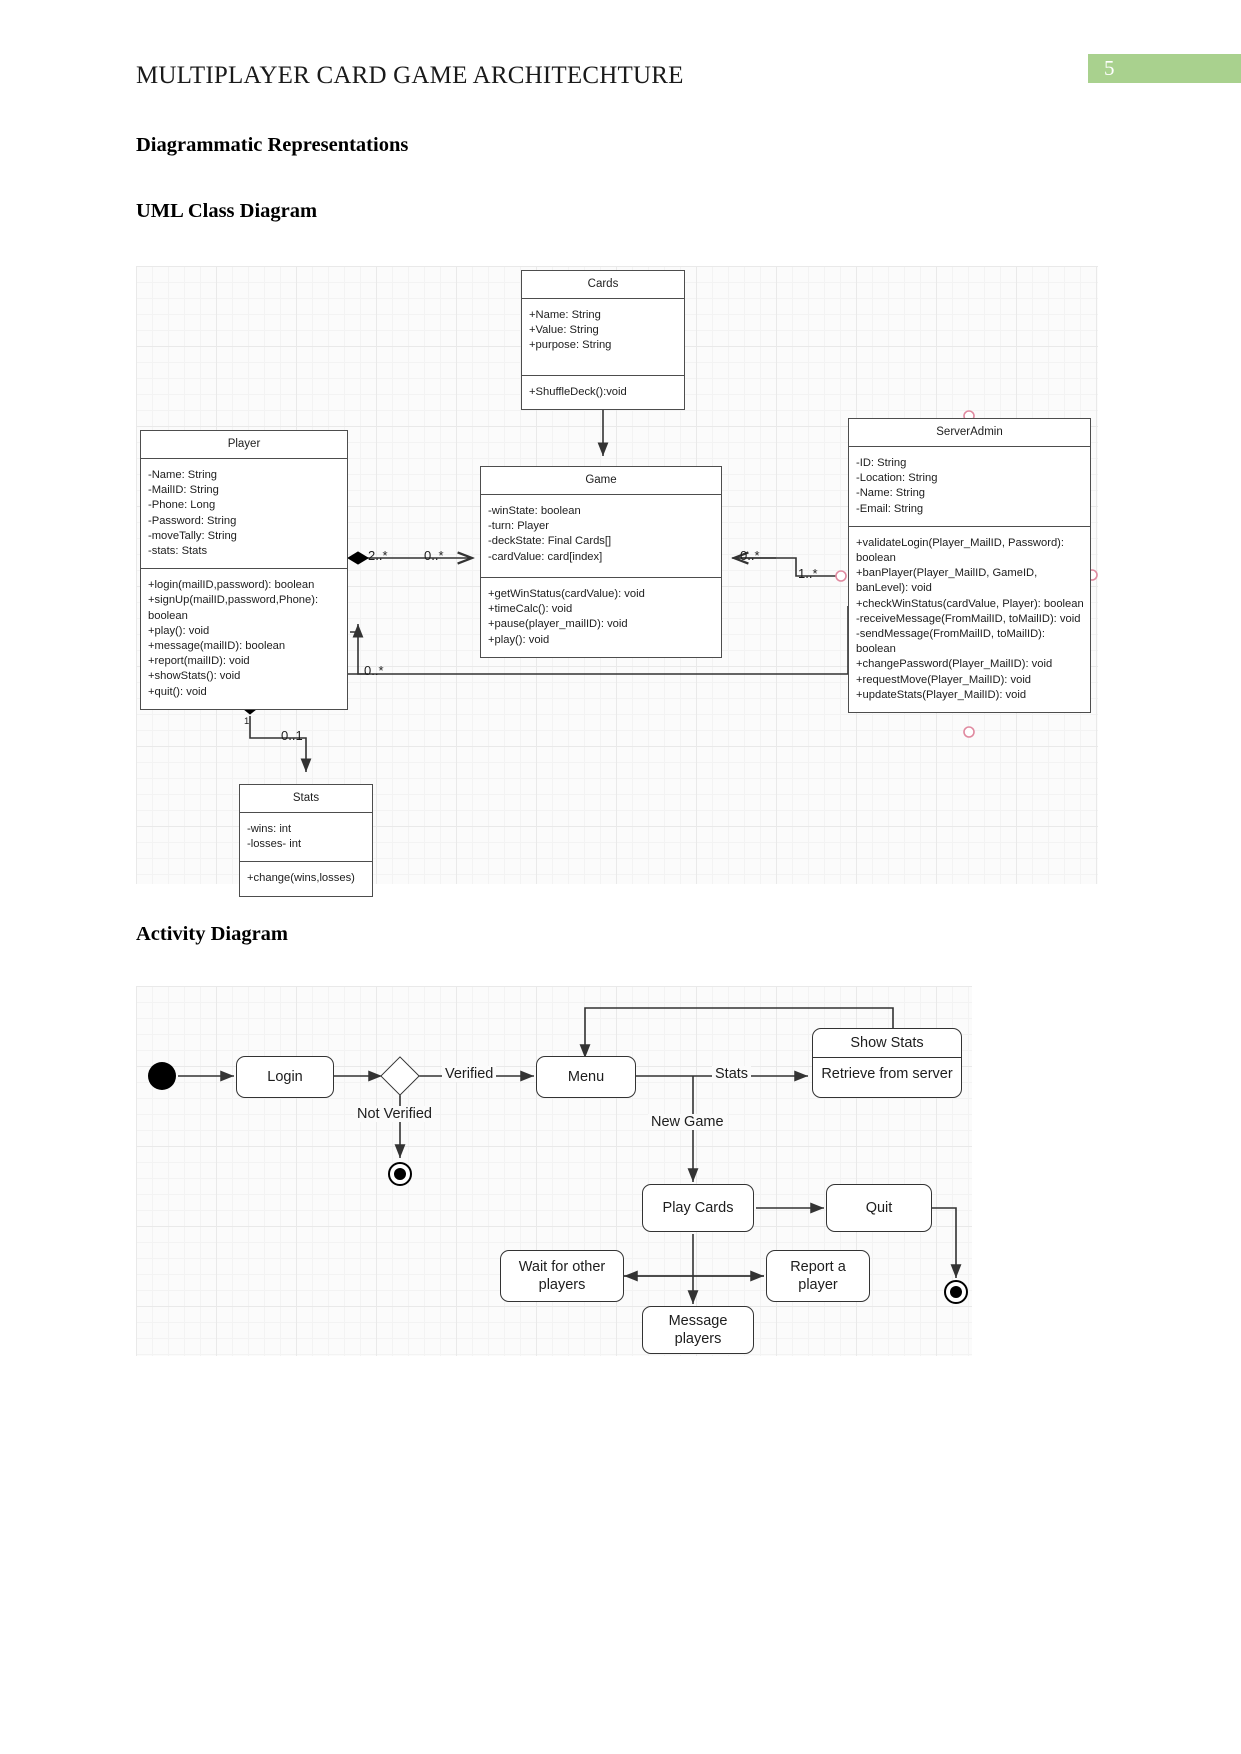 This screenshot has height=1754, width=1241. I want to click on document-title: MULTIPLAYER CARD GAME ARCHITECHTURE, so click(410, 75).